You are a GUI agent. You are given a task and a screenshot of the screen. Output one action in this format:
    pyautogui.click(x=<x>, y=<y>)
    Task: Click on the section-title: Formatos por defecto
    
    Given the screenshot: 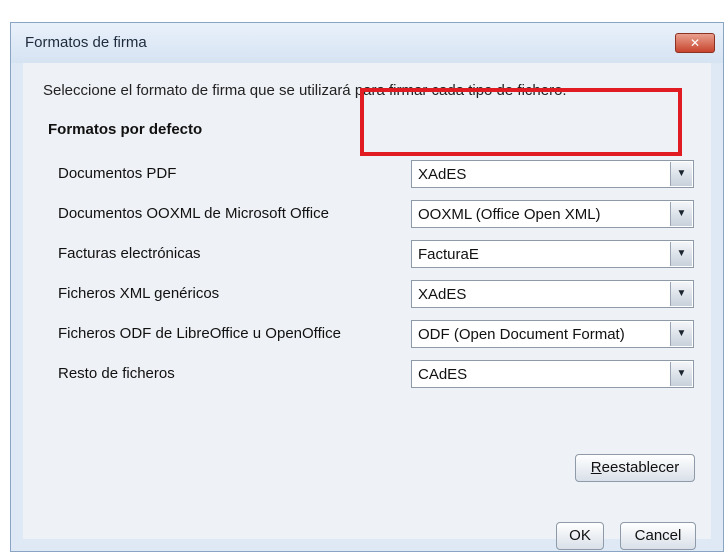 What is the action you would take?
    pyautogui.click(x=125, y=129)
    